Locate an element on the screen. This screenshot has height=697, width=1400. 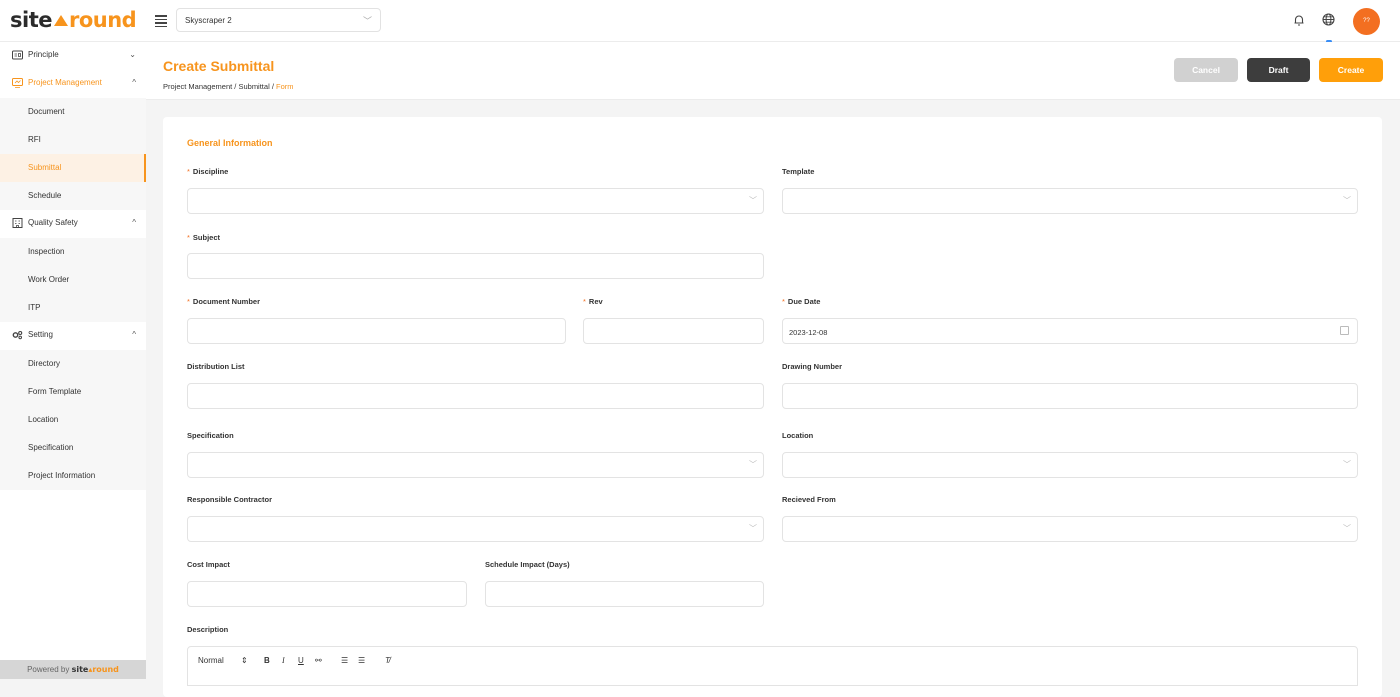
received-from-select: ﹀ is located at coordinates (1070, 529).